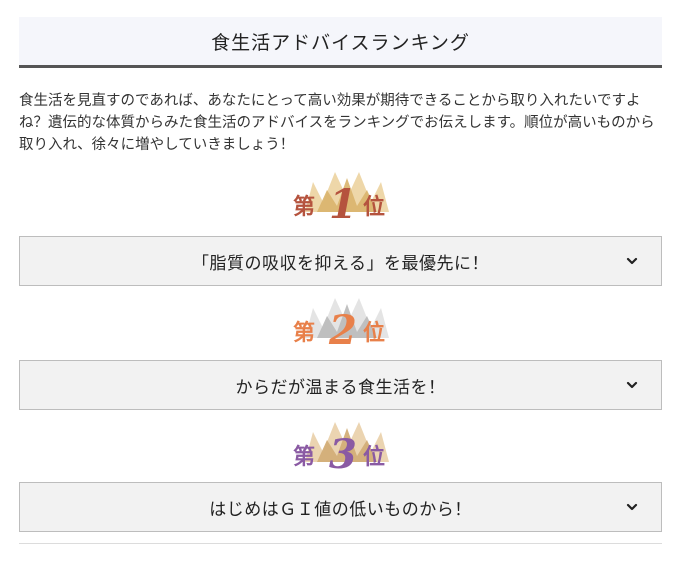 The height and width of the screenshot is (563, 694). I want to click on page-title: 食生活アドバイスランキング, so click(340, 42).